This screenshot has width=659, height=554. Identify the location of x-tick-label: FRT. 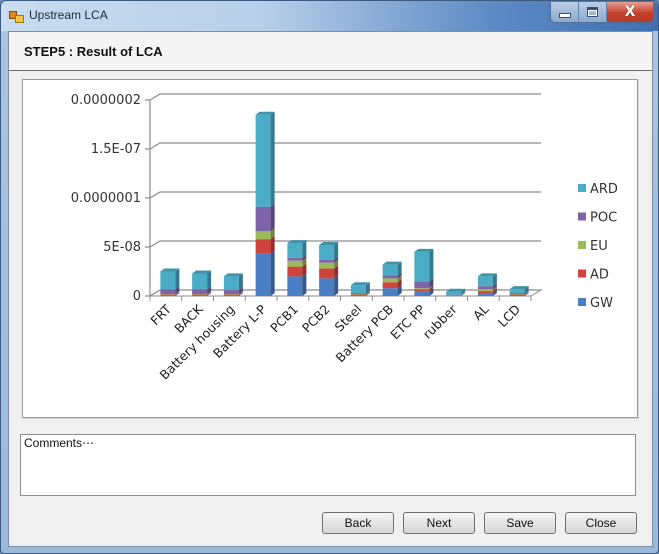
(160, 314).